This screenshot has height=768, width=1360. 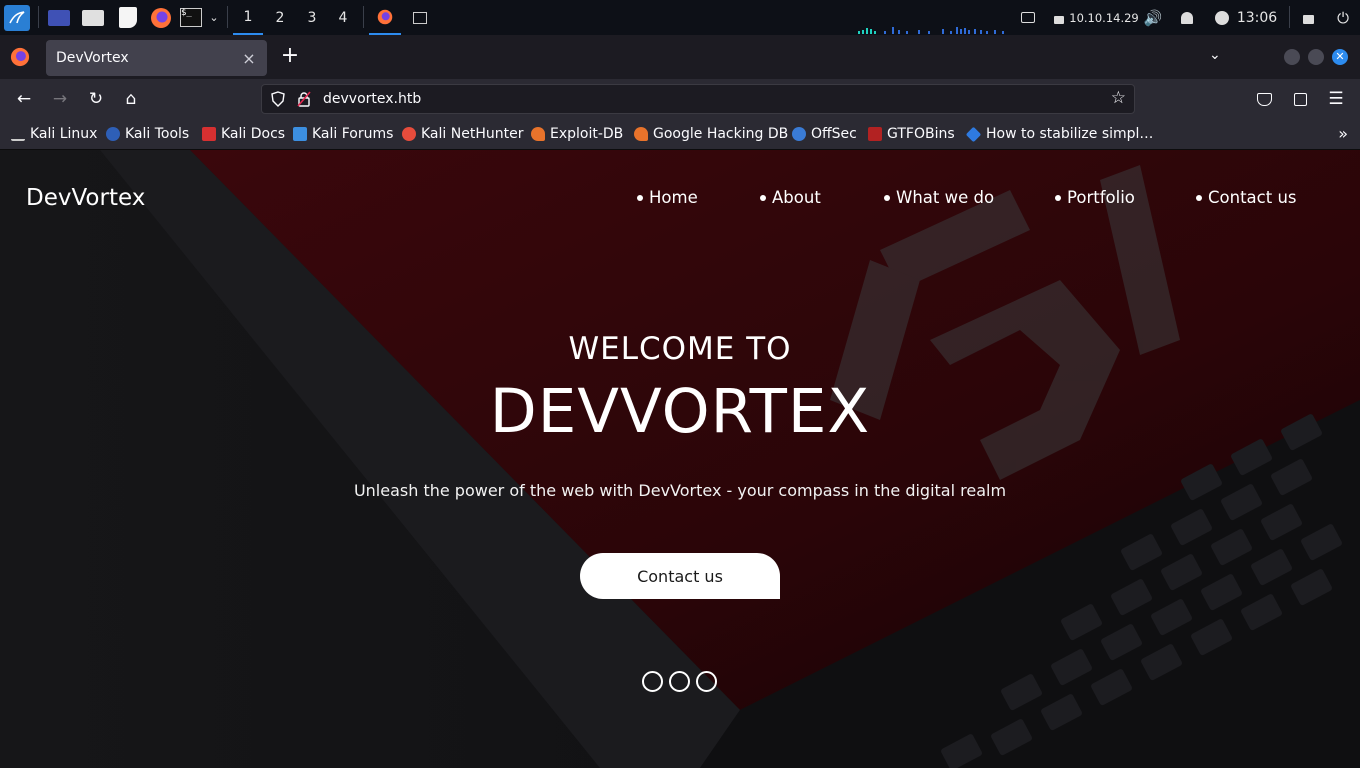 What do you see at coordinates (721, 134) in the screenshot?
I see `bookmark-label: Google Hacking DB` at bounding box center [721, 134].